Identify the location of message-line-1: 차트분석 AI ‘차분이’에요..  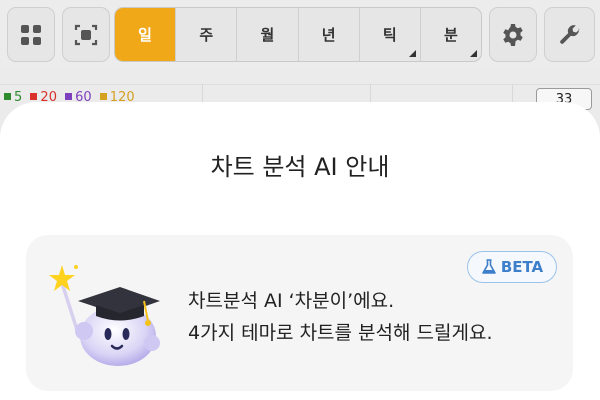
(291, 301).